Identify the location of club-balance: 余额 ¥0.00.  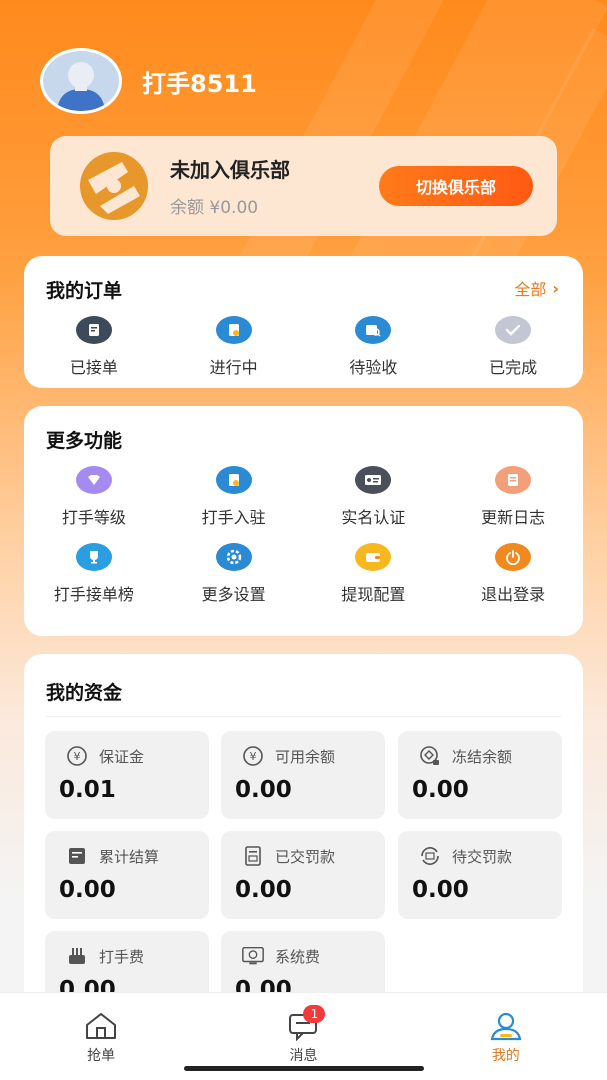
(230, 205).